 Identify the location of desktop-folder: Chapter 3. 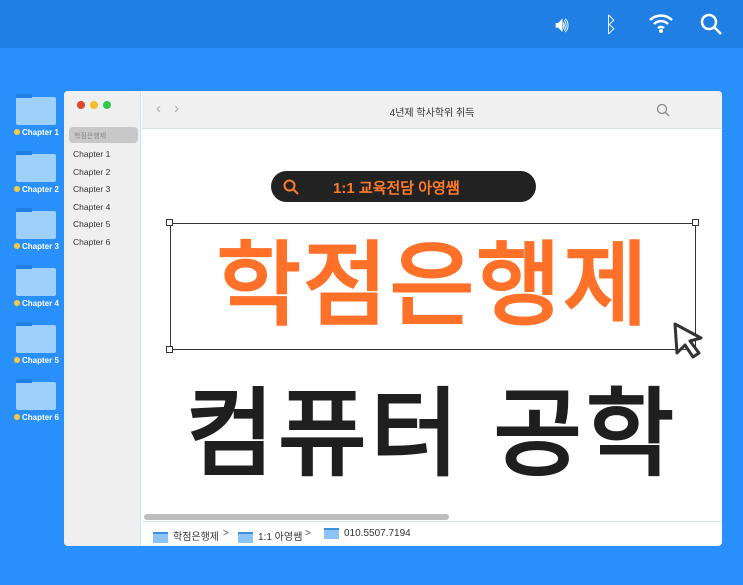
(36, 229).